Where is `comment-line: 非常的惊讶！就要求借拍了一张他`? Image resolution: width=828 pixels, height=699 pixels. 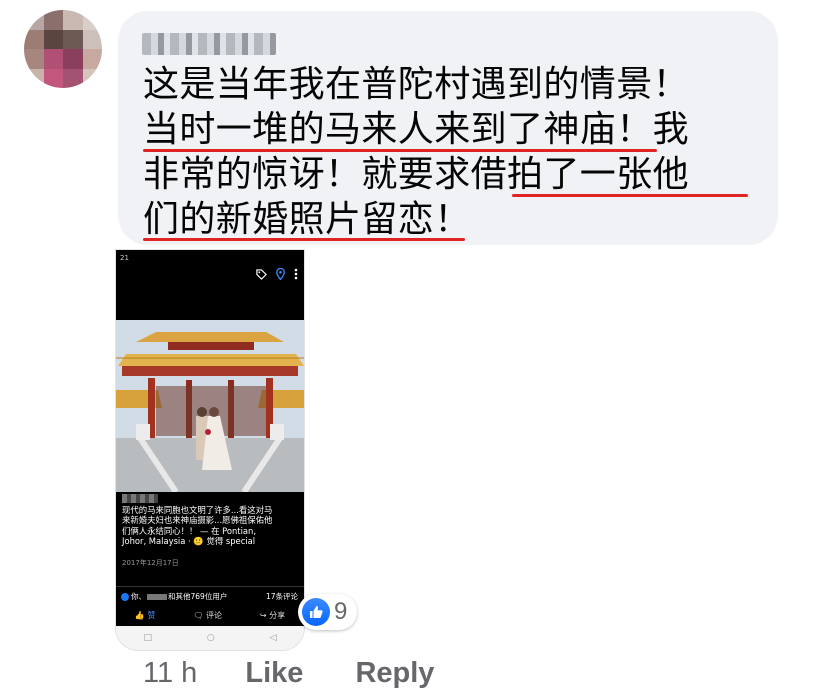 comment-line: 非常的惊讶！就要求借拍了一张他 is located at coordinates (416, 174).